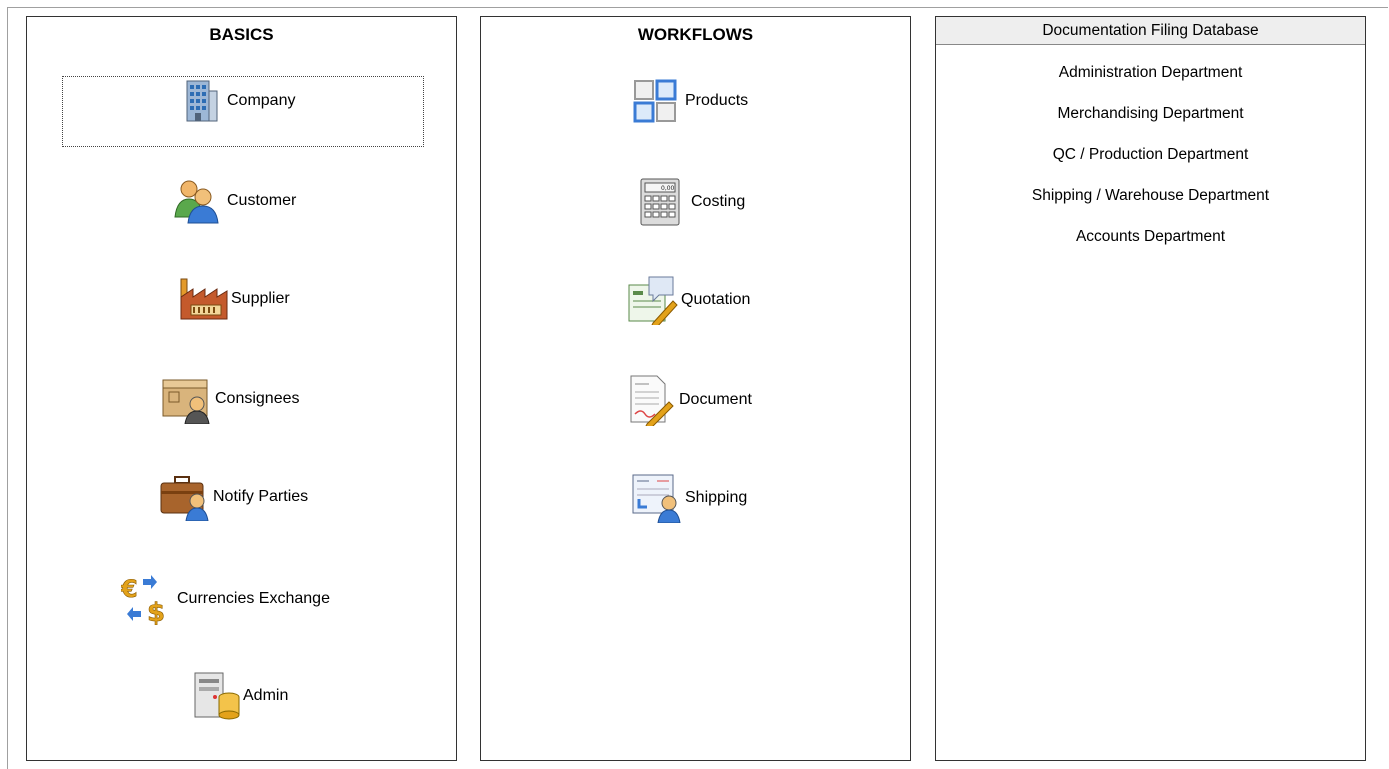 This screenshot has width=1389, height=769. I want to click on documentation-title: Documentation Filing Database, so click(1150, 31).